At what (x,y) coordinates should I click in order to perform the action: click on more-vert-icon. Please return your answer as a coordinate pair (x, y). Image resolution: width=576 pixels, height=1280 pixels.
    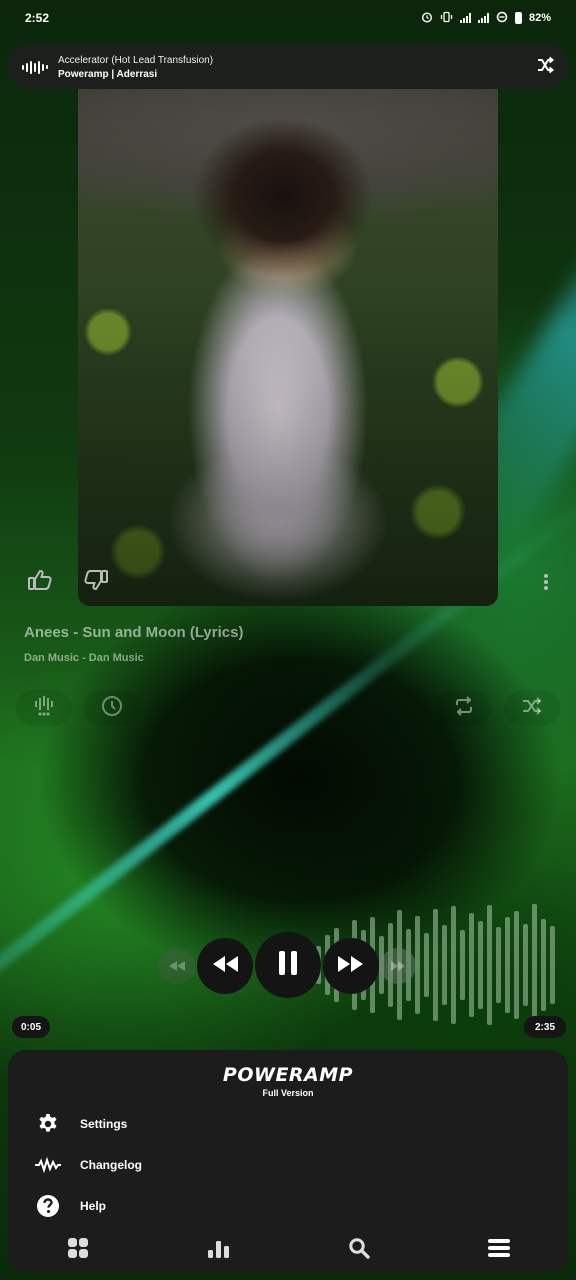
    Looking at the image, I should click on (546, 582).